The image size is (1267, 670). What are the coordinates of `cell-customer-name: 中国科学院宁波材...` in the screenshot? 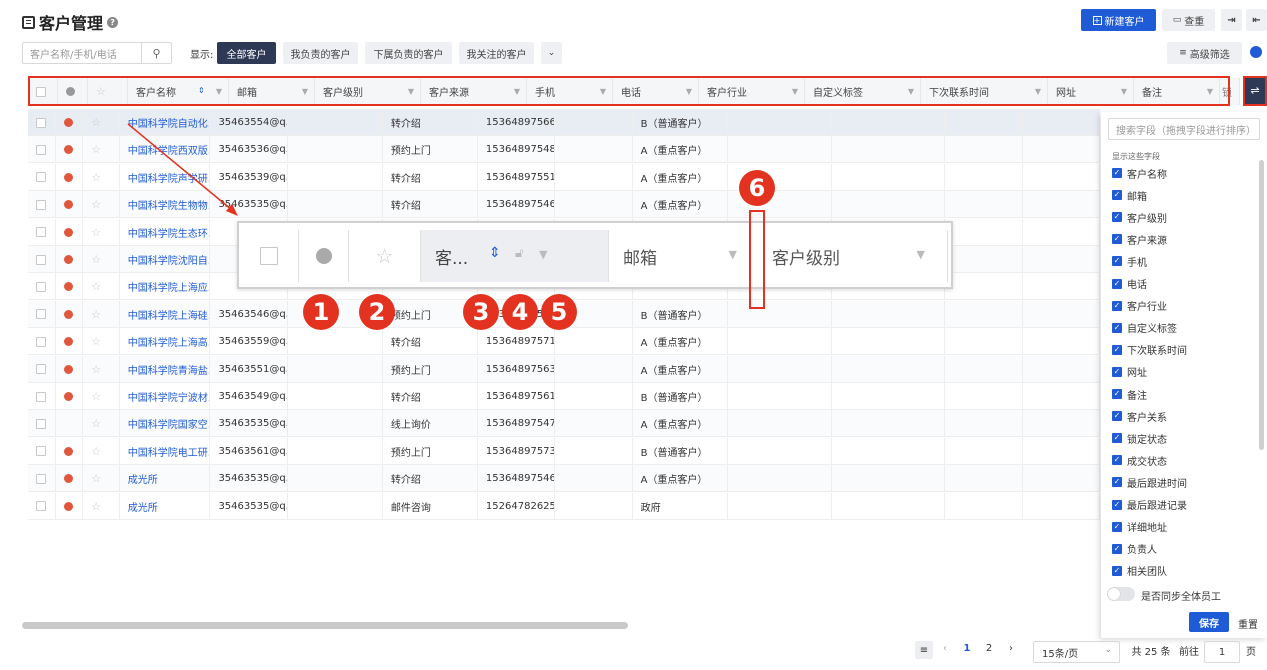 It's located at (165, 396).